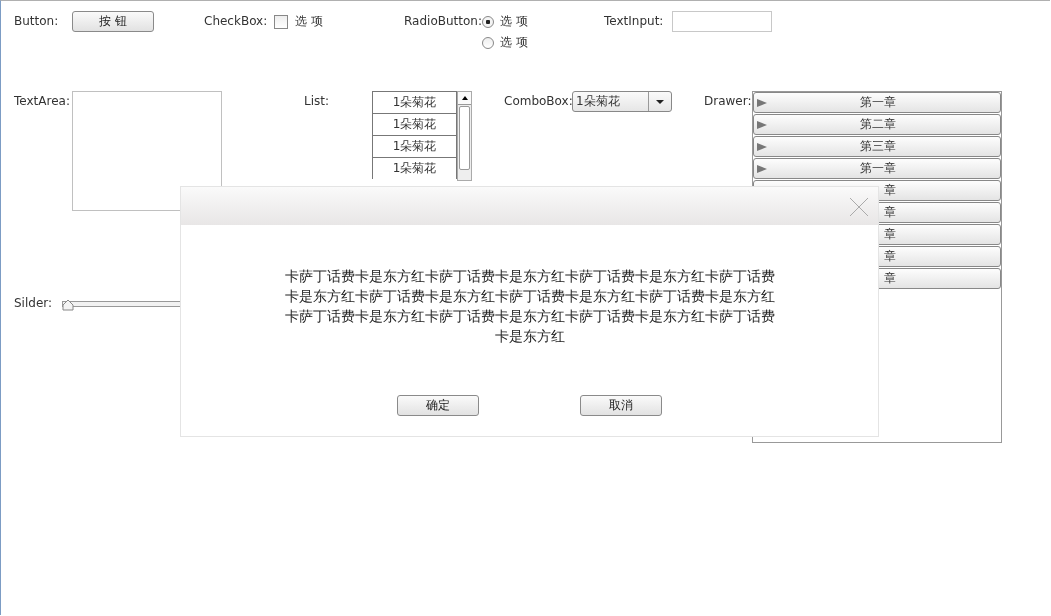 This screenshot has height=616, width=1051. I want to click on field-label: ComboBox:, so click(538, 101).